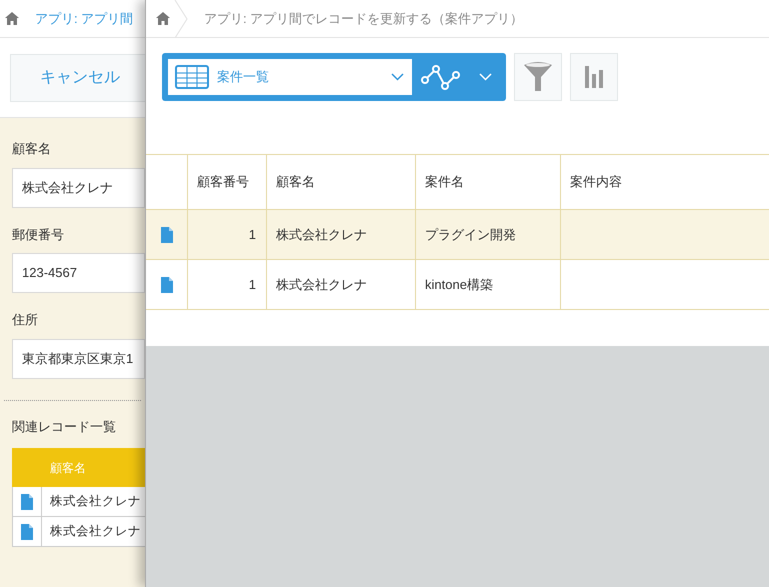 The height and width of the screenshot is (587, 769). What do you see at coordinates (444, 182) in the screenshot?
I see `column-header: 案件名` at bounding box center [444, 182].